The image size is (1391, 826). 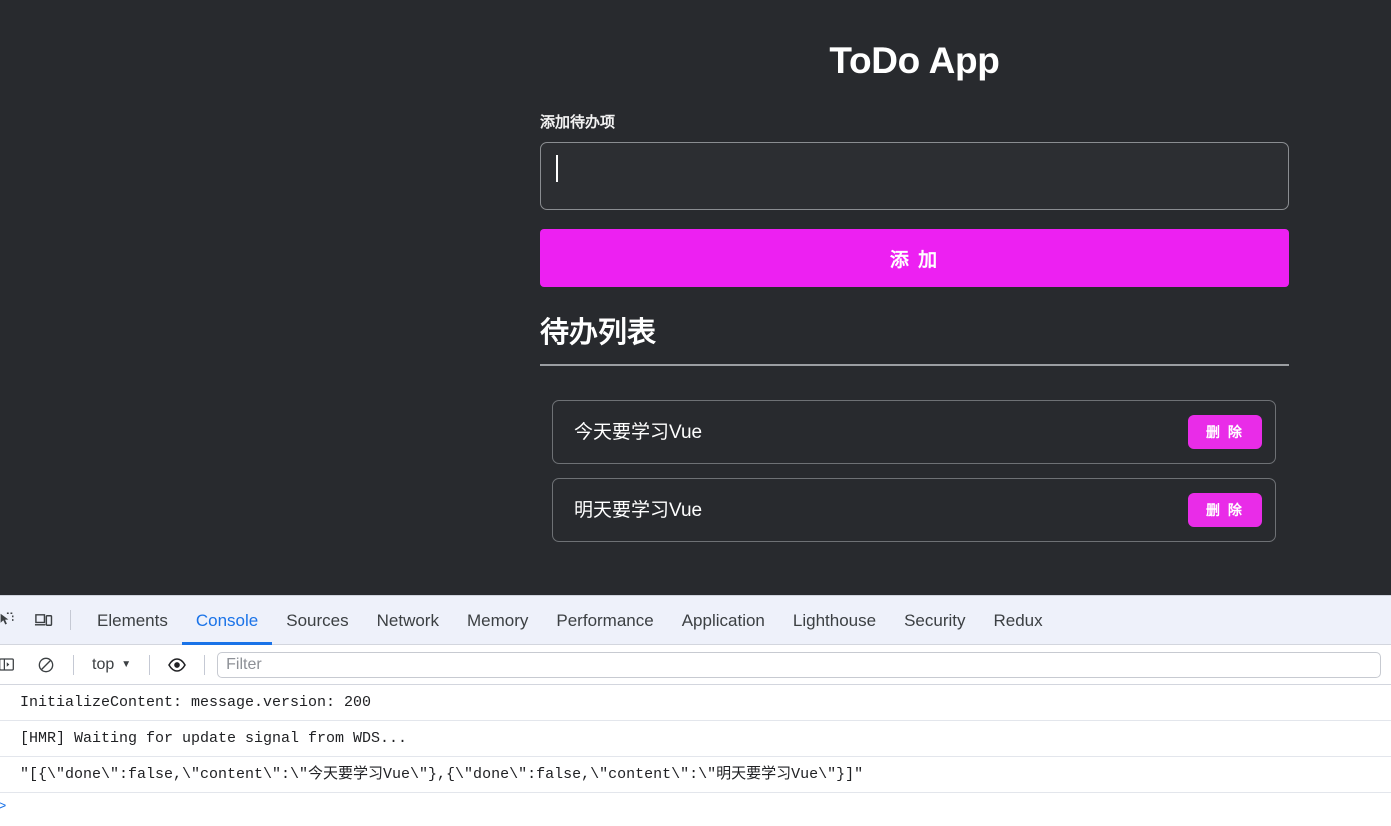 I want to click on console-context-selector: top ▼, so click(x=111, y=665).